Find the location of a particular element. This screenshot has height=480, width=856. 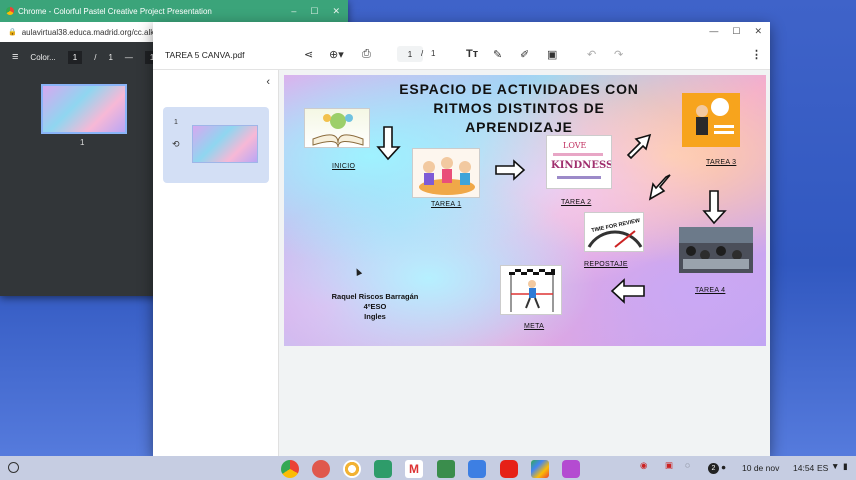

tote-icon: ◌ is located at coordinates (687, 465).